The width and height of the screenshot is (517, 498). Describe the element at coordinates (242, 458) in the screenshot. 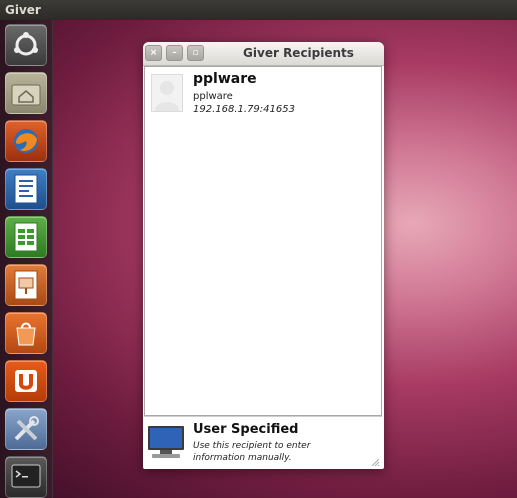

I see `user-specified-line-2: information manually.` at that location.